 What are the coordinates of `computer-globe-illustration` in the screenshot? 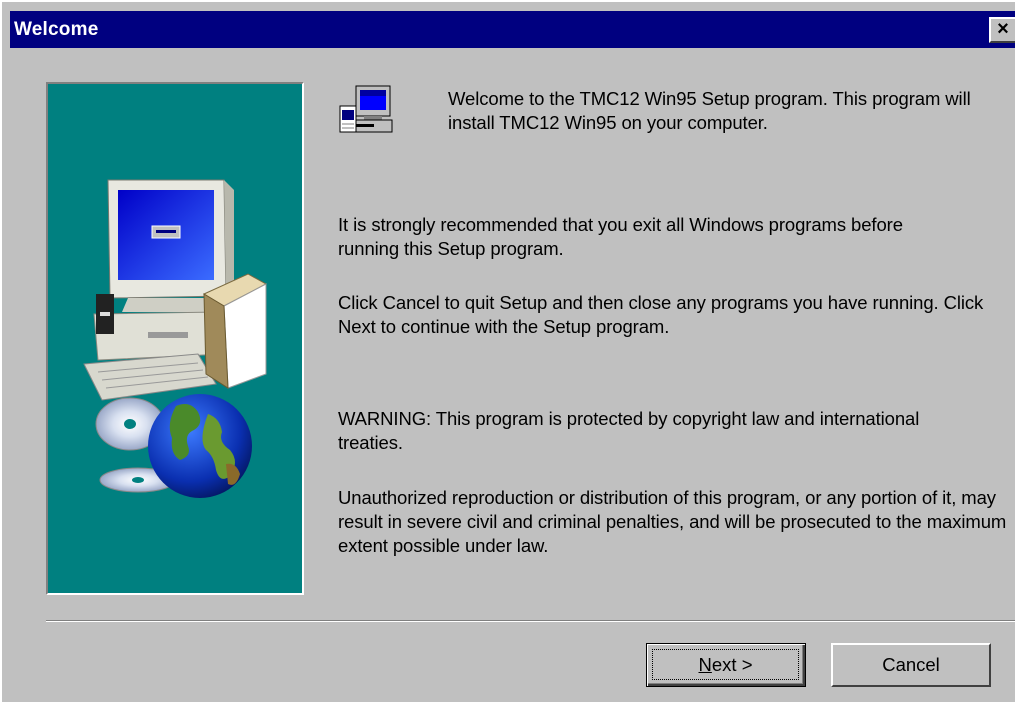 It's located at (175, 338).